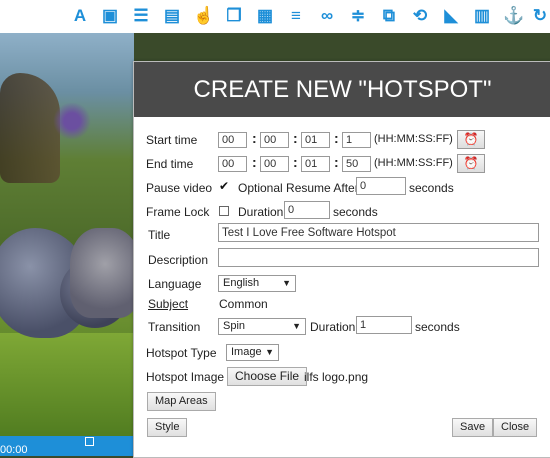 The image size is (550, 458). What do you see at coordinates (14, 450) in the screenshot?
I see `video-timecode: 00:00` at bounding box center [14, 450].